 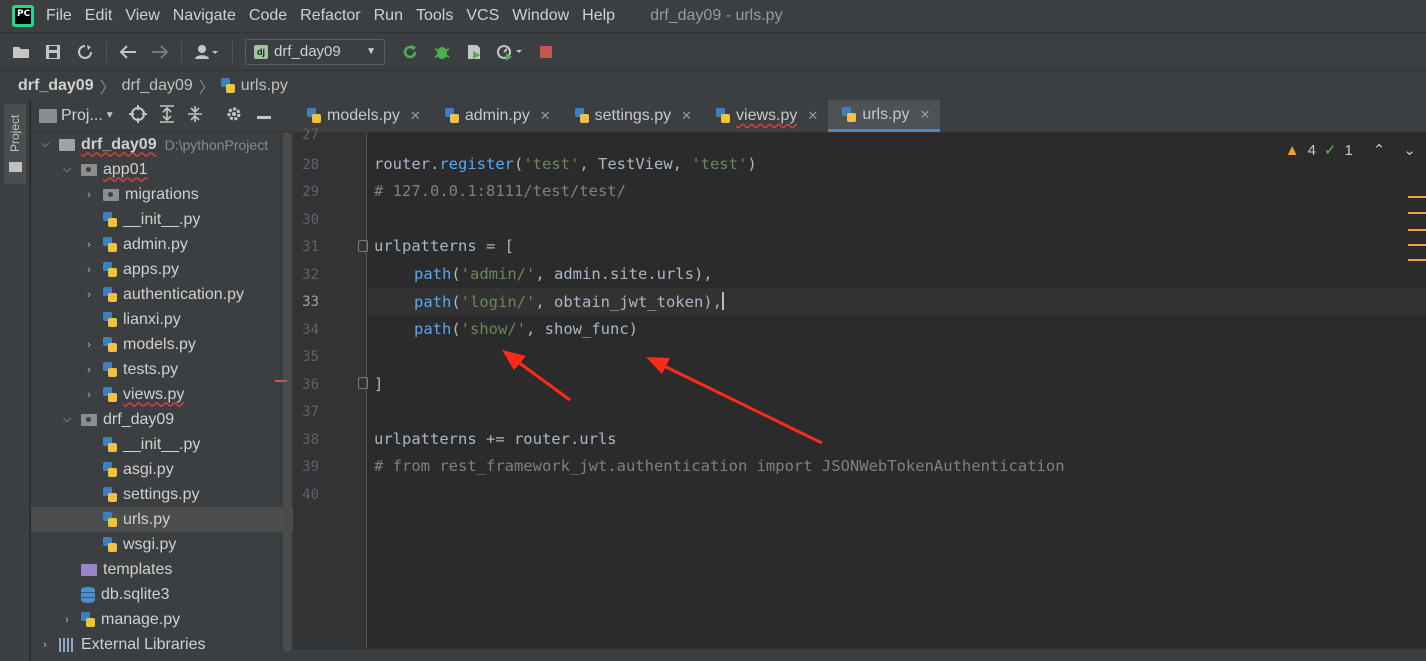 I want to click on menu-refactor: Refactor, so click(x=330, y=16).